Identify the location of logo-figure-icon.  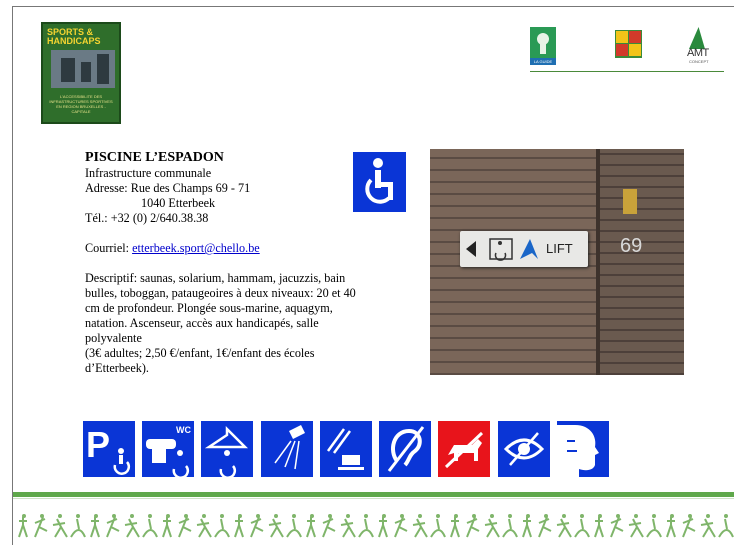
(543, 43).